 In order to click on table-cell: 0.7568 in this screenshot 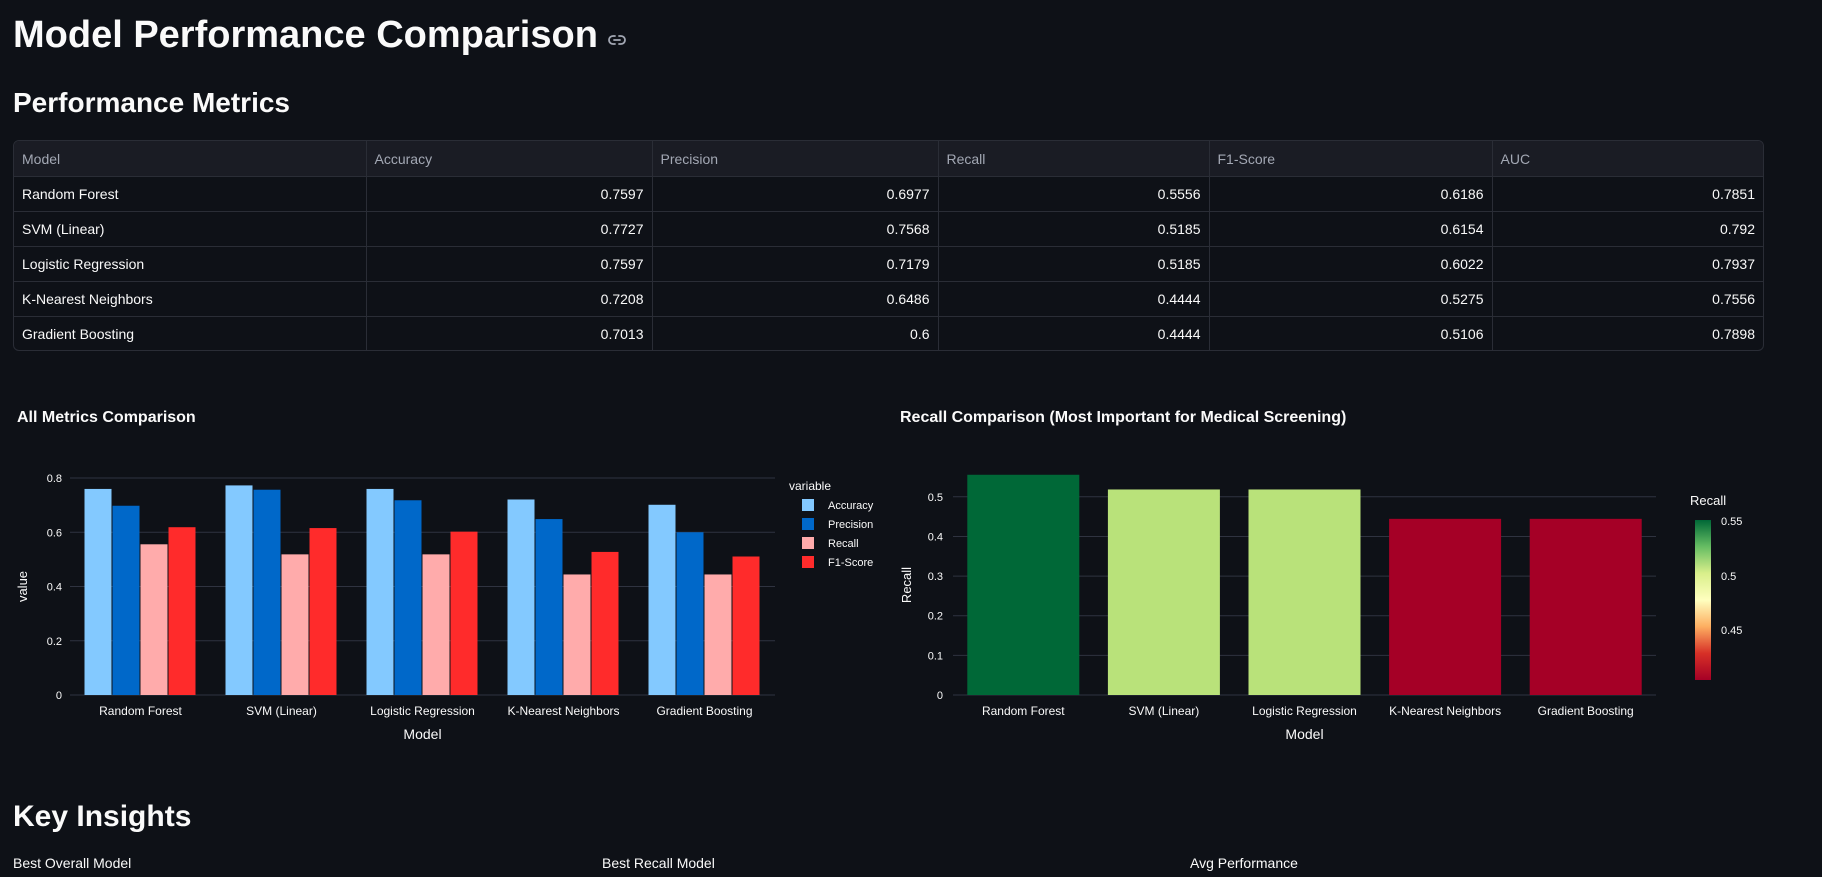, I will do `click(795, 229)`.